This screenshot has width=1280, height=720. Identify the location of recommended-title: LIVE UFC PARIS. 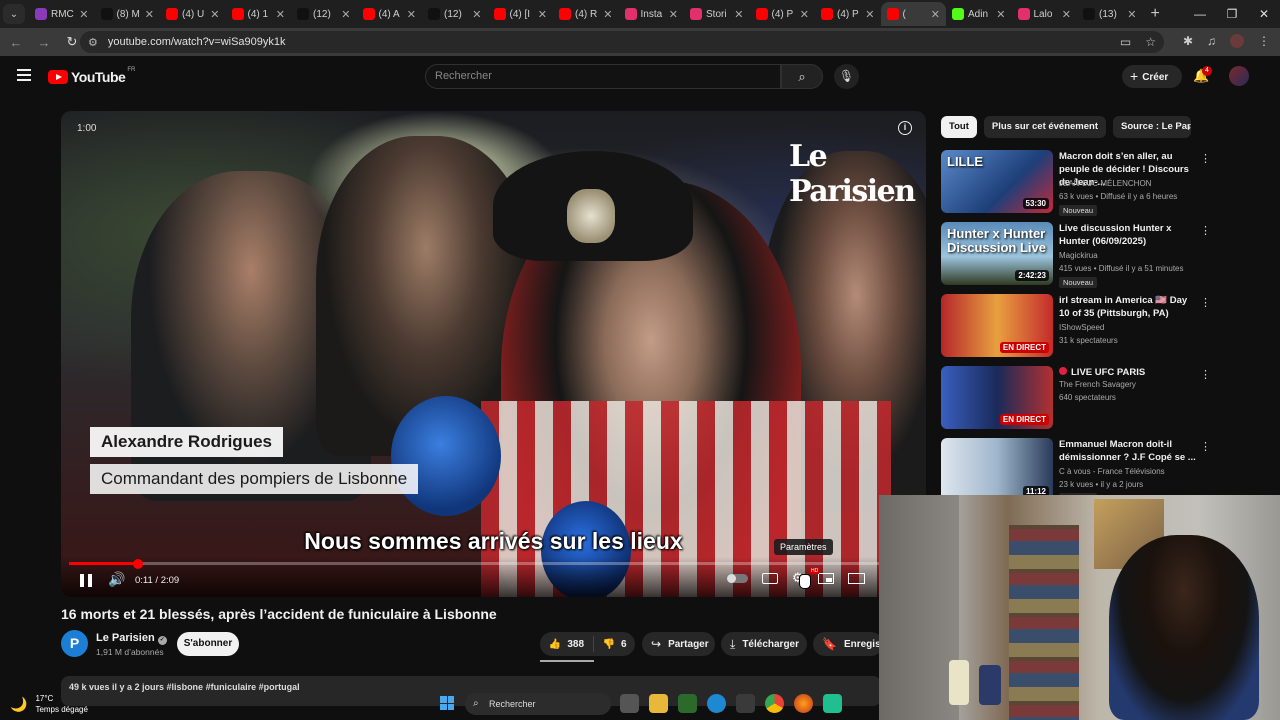
(1128, 372).